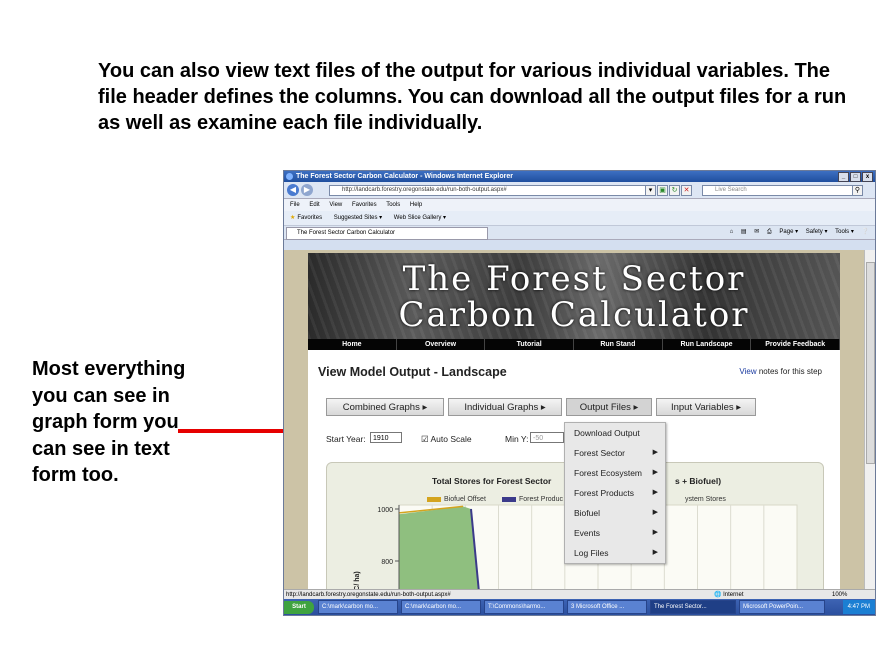  What do you see at coordinates (352, 344) in the screenshot?
I see `nav-home: Home` at bounding box center [352, 344].